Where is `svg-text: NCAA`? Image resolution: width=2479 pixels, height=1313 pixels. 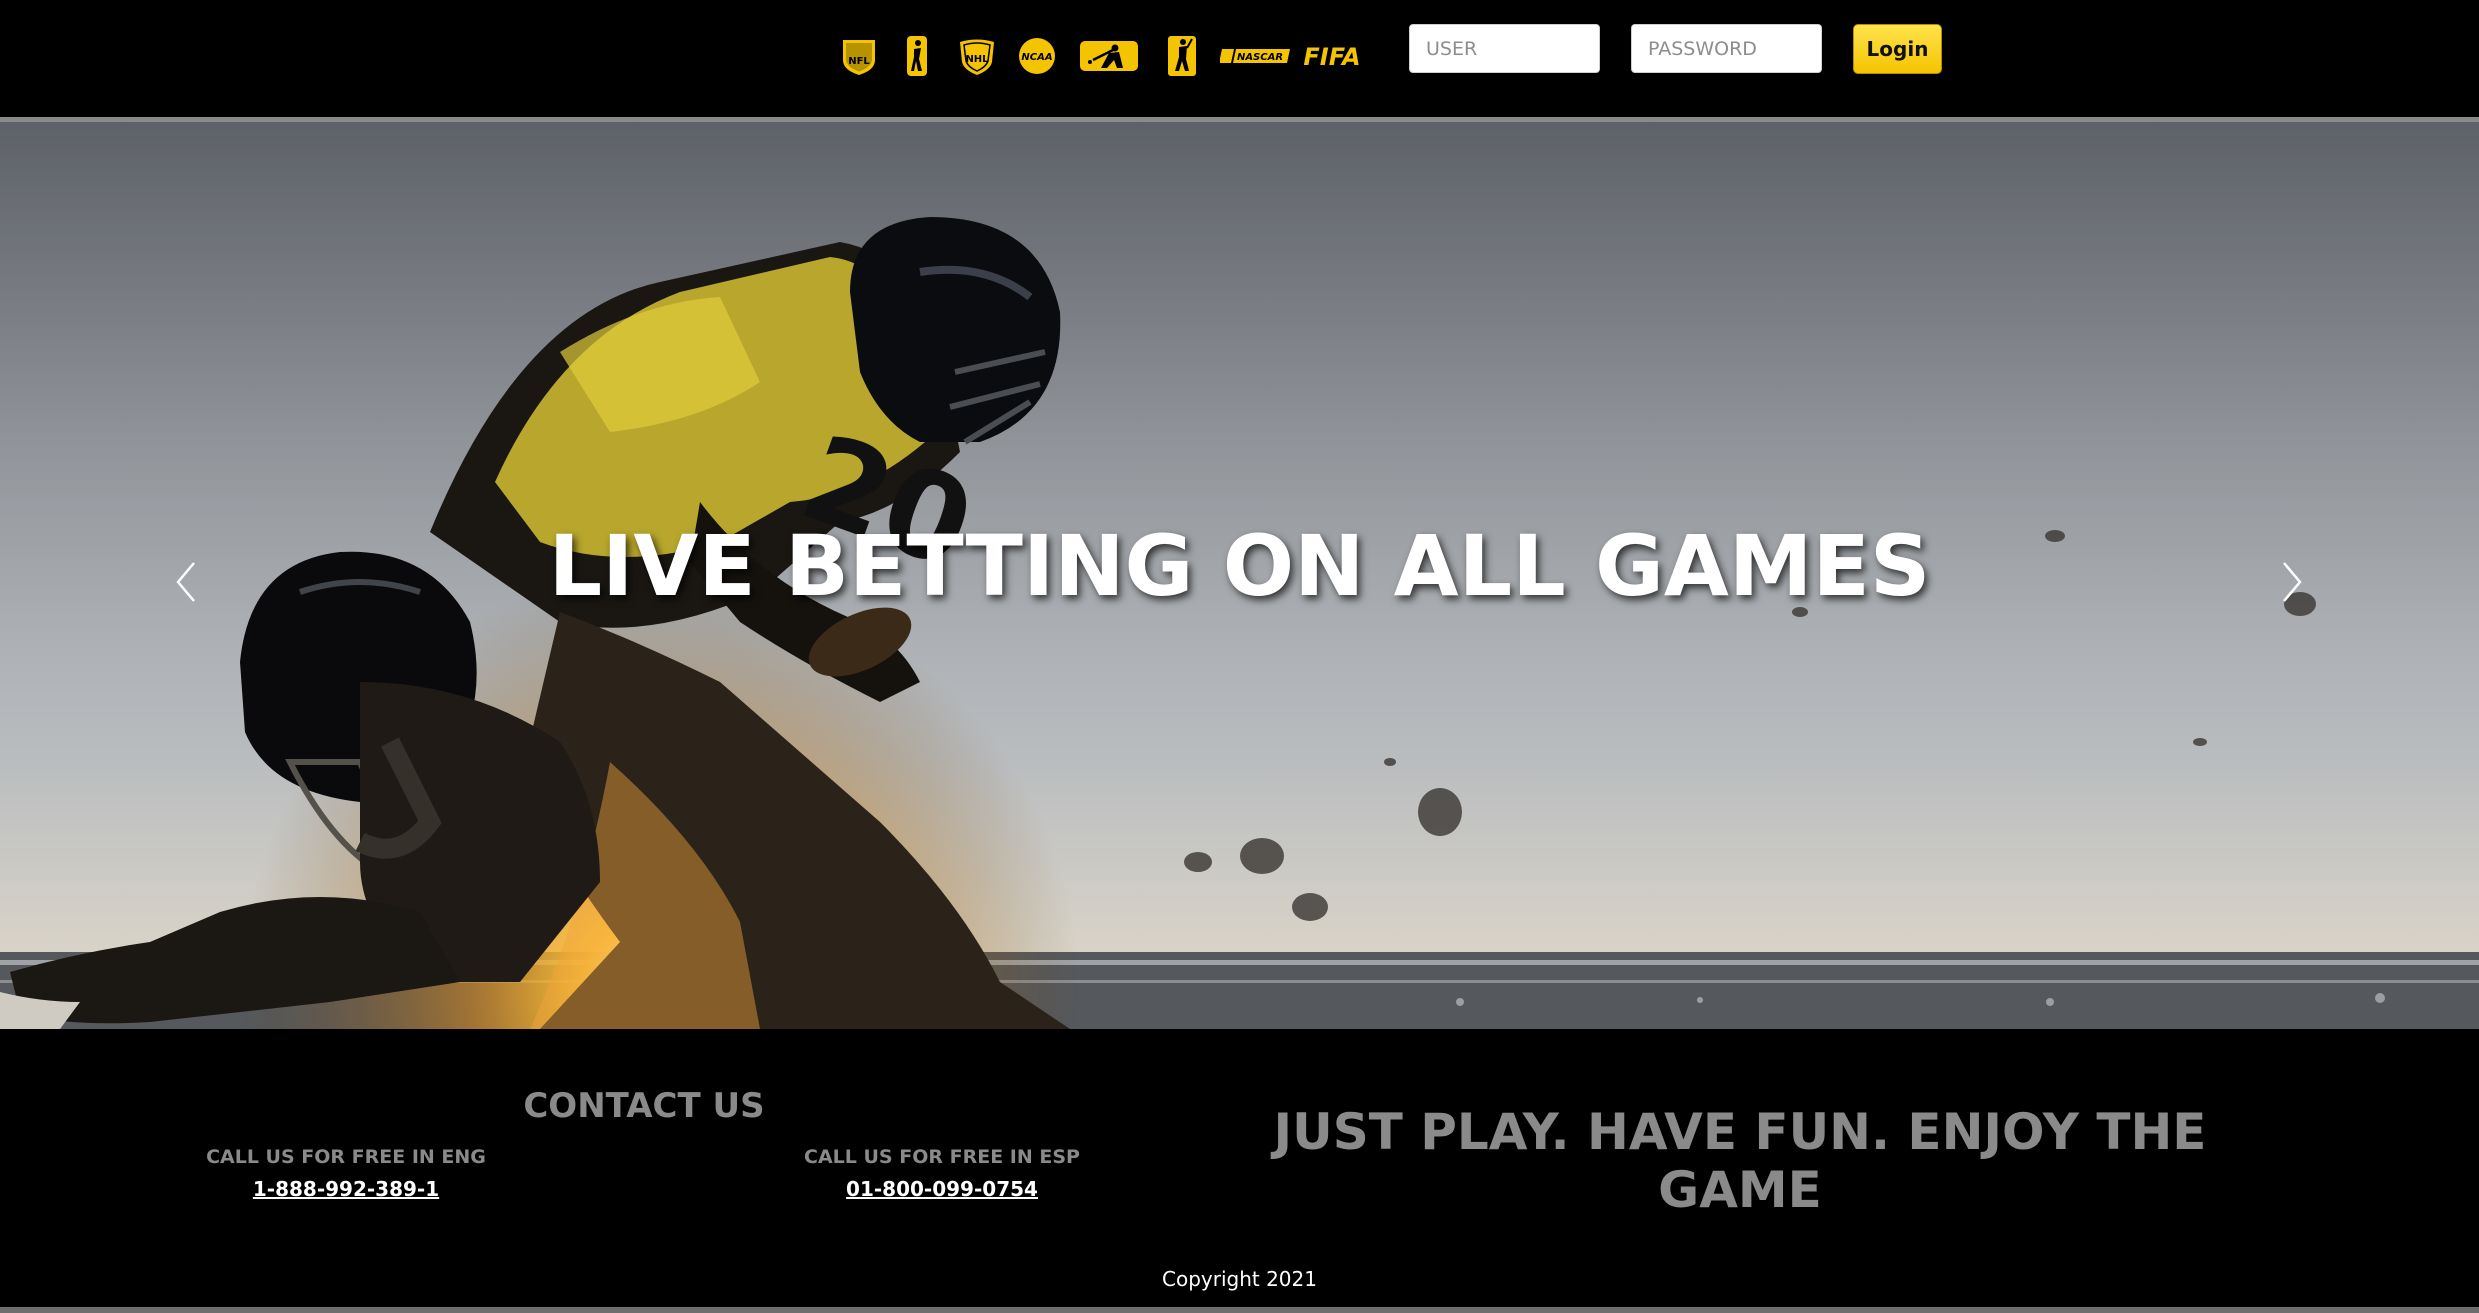
svg-text: NCAA is located at coordinates (1036, 57).